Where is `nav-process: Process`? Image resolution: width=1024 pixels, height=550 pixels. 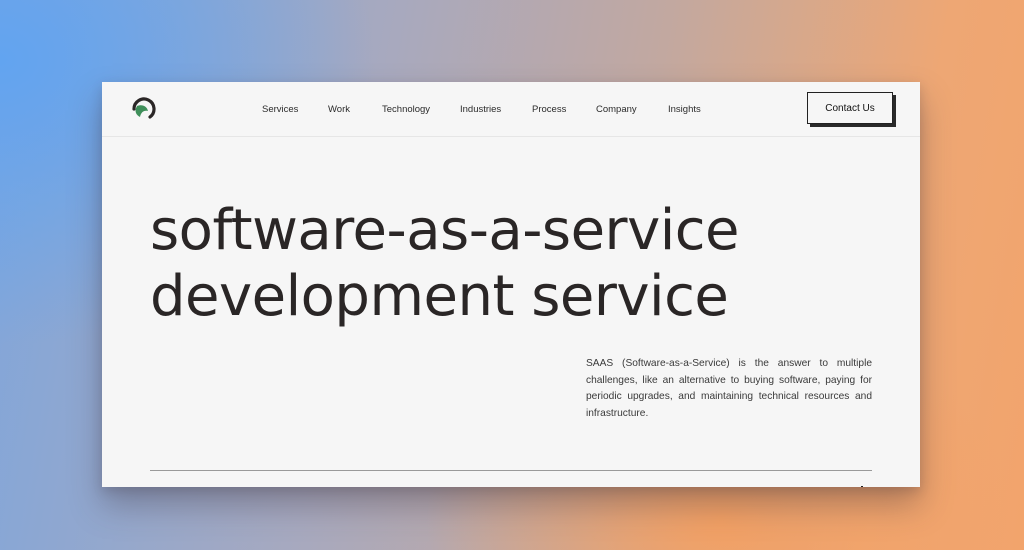 nav-process: Process is located at coordinates (549, 109).